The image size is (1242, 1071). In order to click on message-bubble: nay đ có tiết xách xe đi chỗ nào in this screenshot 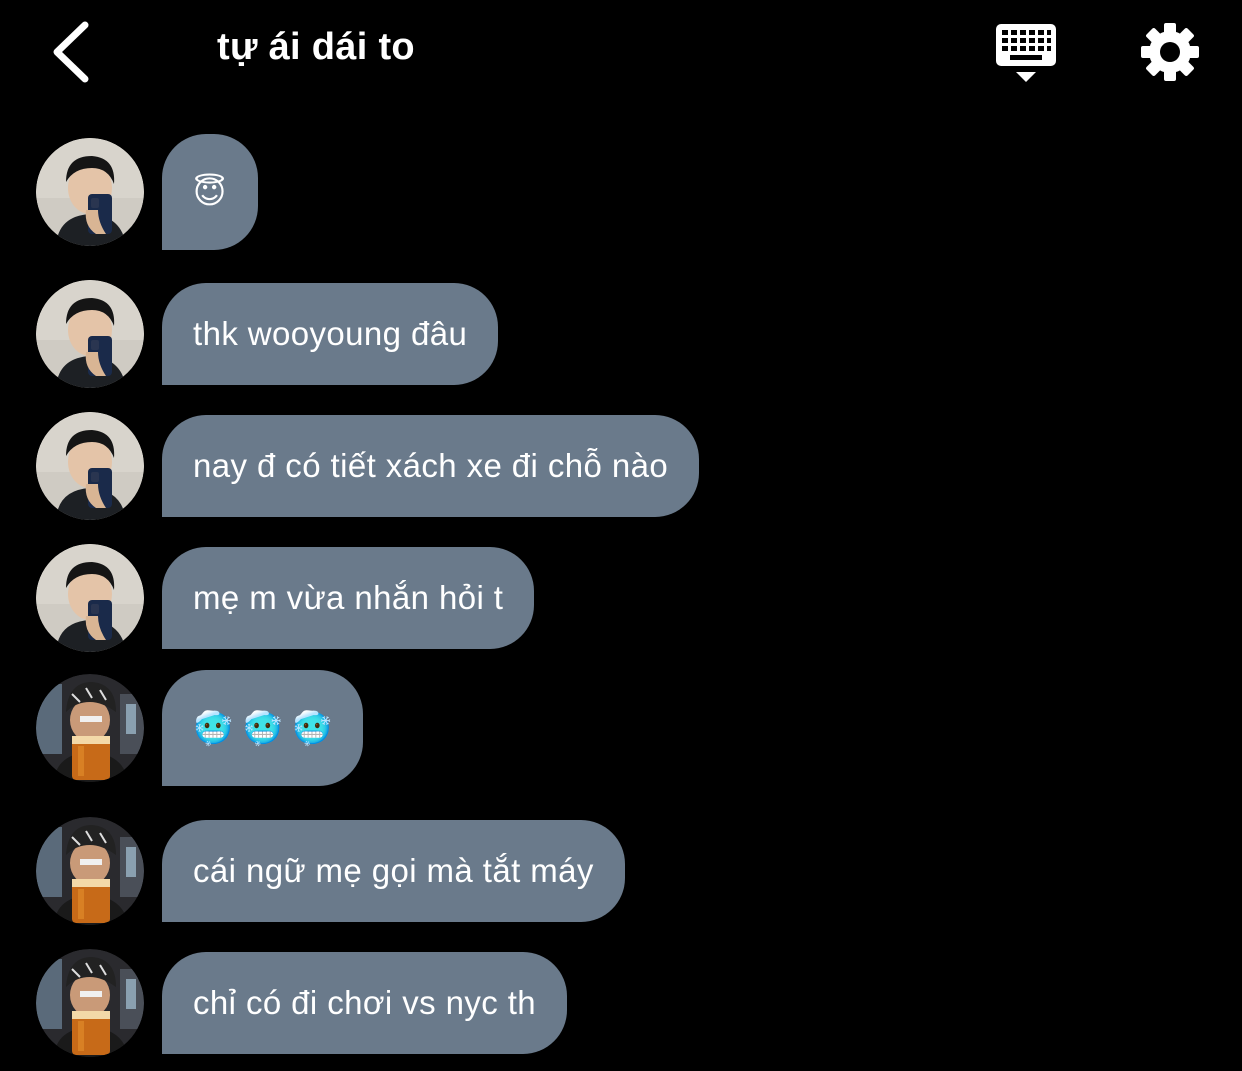, I will do `click(431, 466)`.